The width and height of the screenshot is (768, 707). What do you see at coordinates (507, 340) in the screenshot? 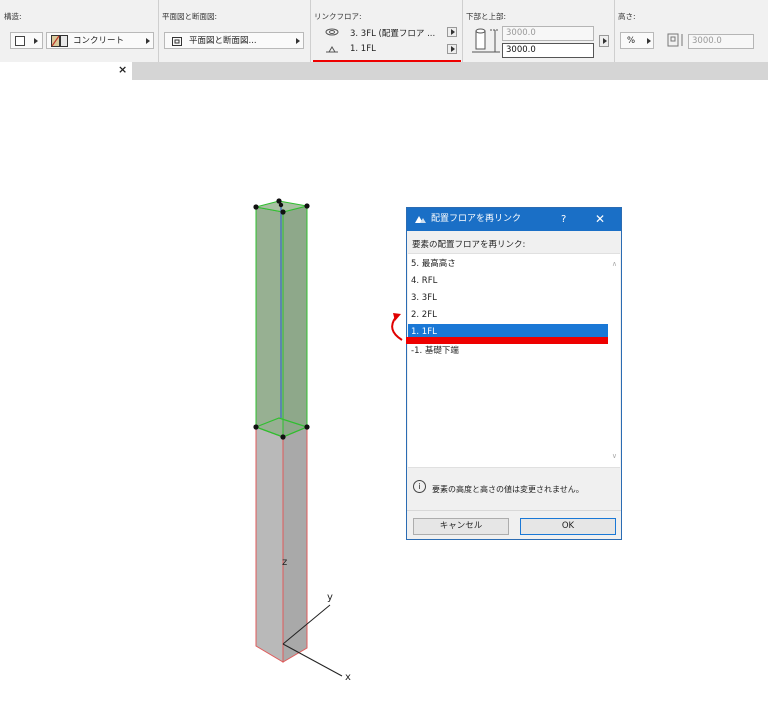
I see `highlight-bar-list` at bounding box center [507, 340].